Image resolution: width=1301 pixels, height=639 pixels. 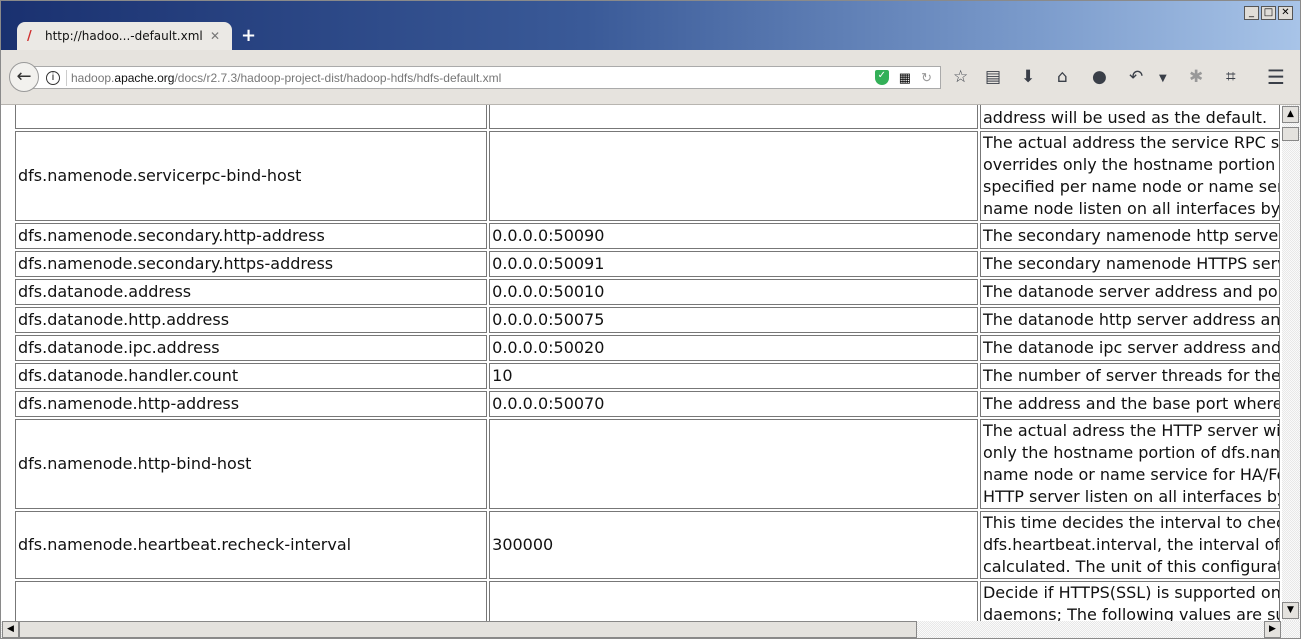 I want to click on property-description: The number of server threads for the d, so click(x=1129, y=376).